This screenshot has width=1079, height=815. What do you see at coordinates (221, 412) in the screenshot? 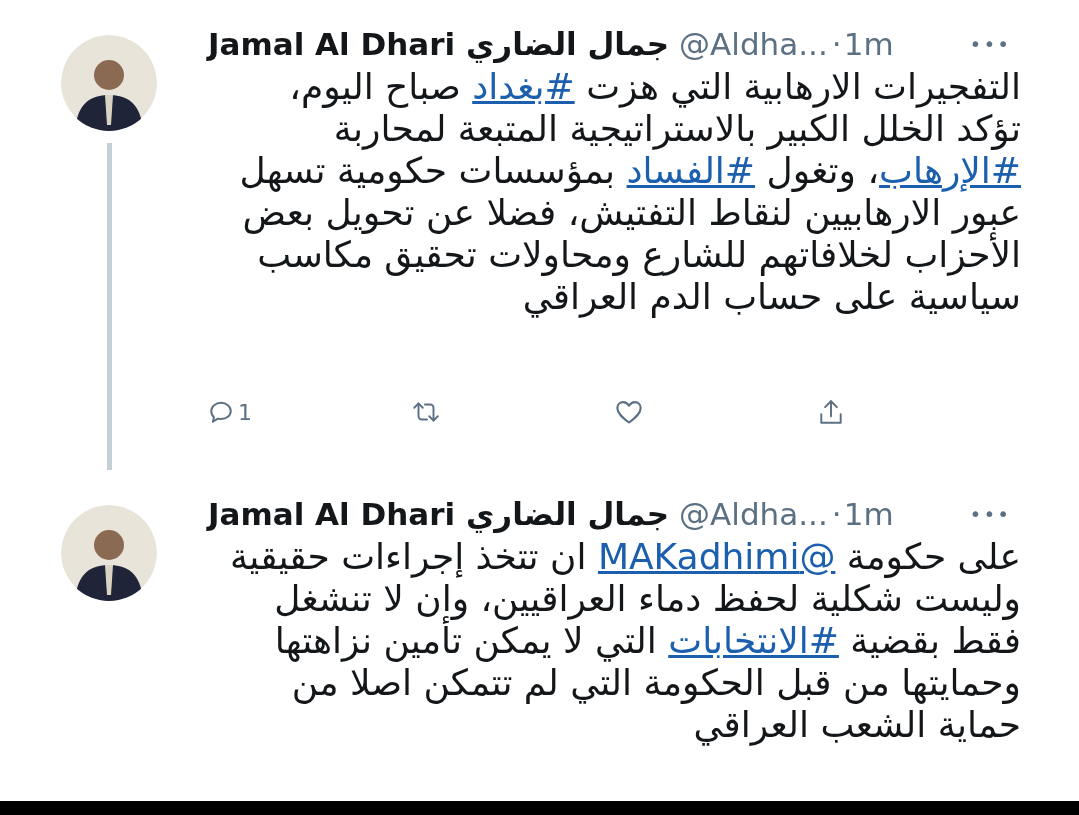
I see `reply-icon` at bounding box center [221, 412].